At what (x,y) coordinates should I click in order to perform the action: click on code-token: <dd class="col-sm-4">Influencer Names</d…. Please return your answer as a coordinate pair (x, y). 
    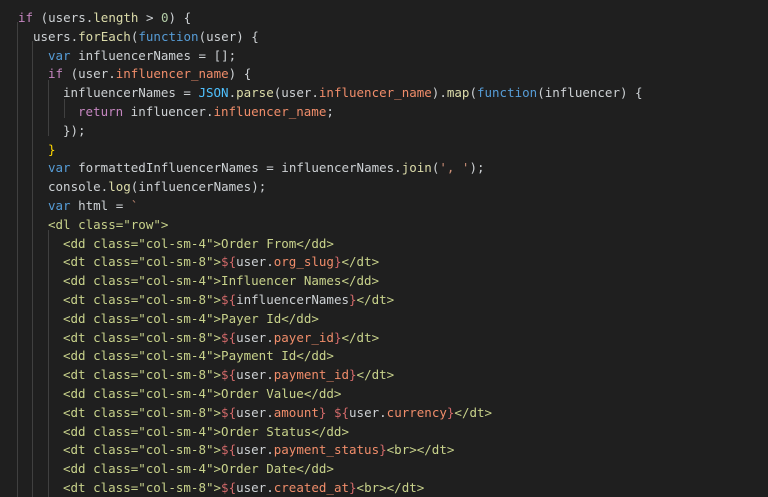
    Looking at the image, I should click on (221, 281).